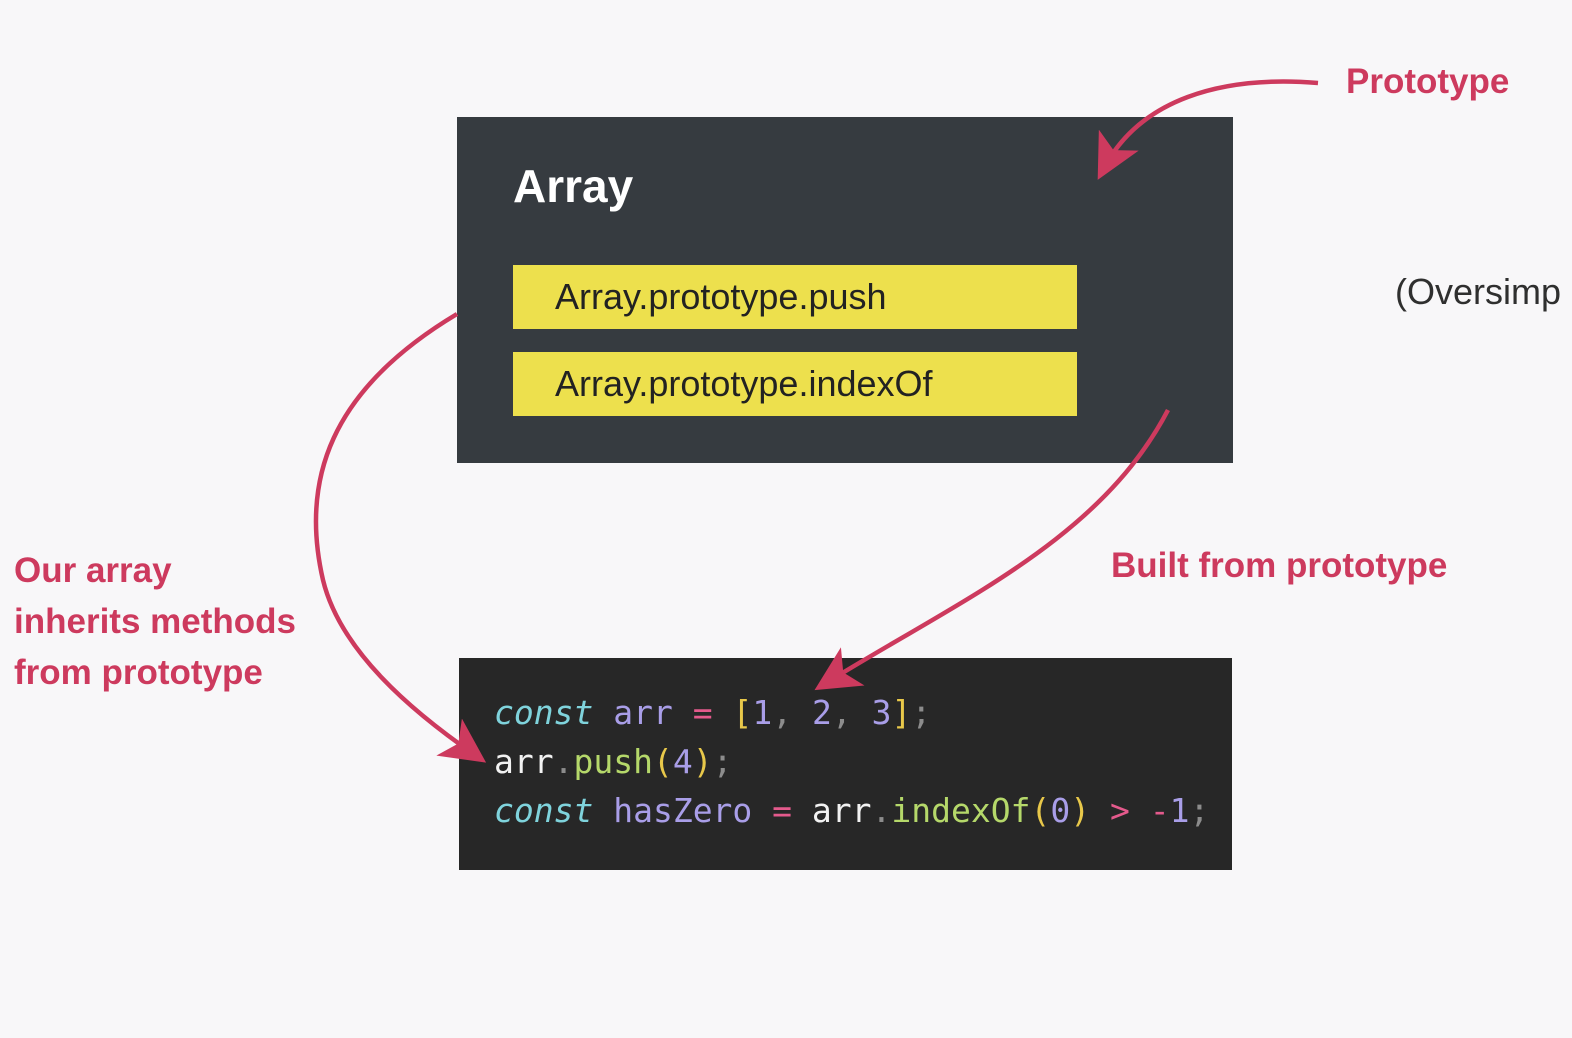 This screenshot has width=1572, height=1038. What do you see at coordinates (1478, 291) in the screenshot?
I see `oversimplified-note: (Oversimp` at bounding box center [1478, 291].